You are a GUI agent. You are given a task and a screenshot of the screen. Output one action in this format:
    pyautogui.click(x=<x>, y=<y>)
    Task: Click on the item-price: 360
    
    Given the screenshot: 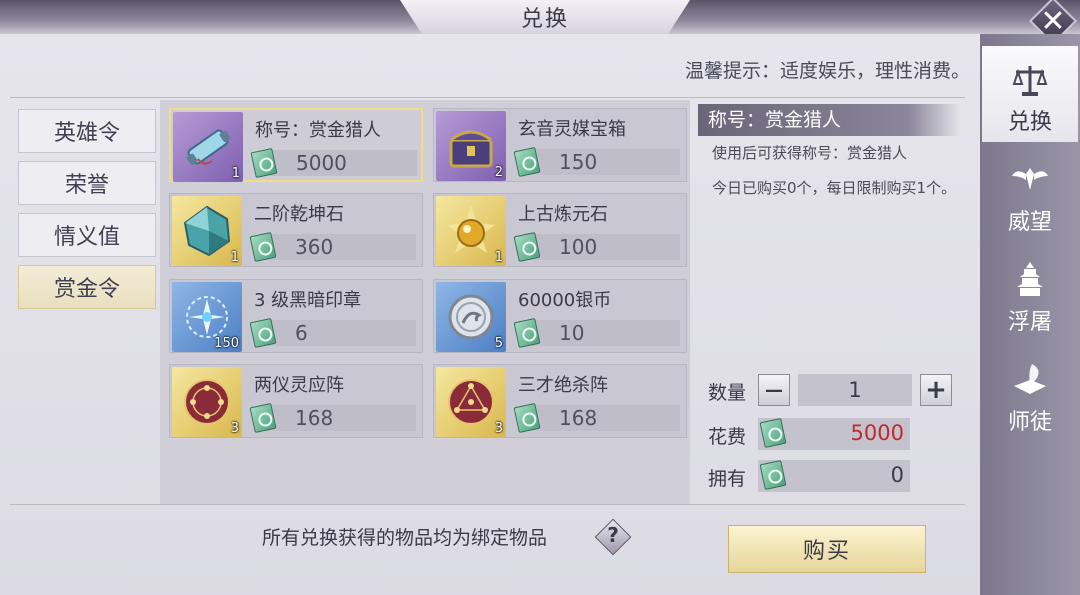 What is the action you would take?
    pyautogui.click(x=314, y=247)
    